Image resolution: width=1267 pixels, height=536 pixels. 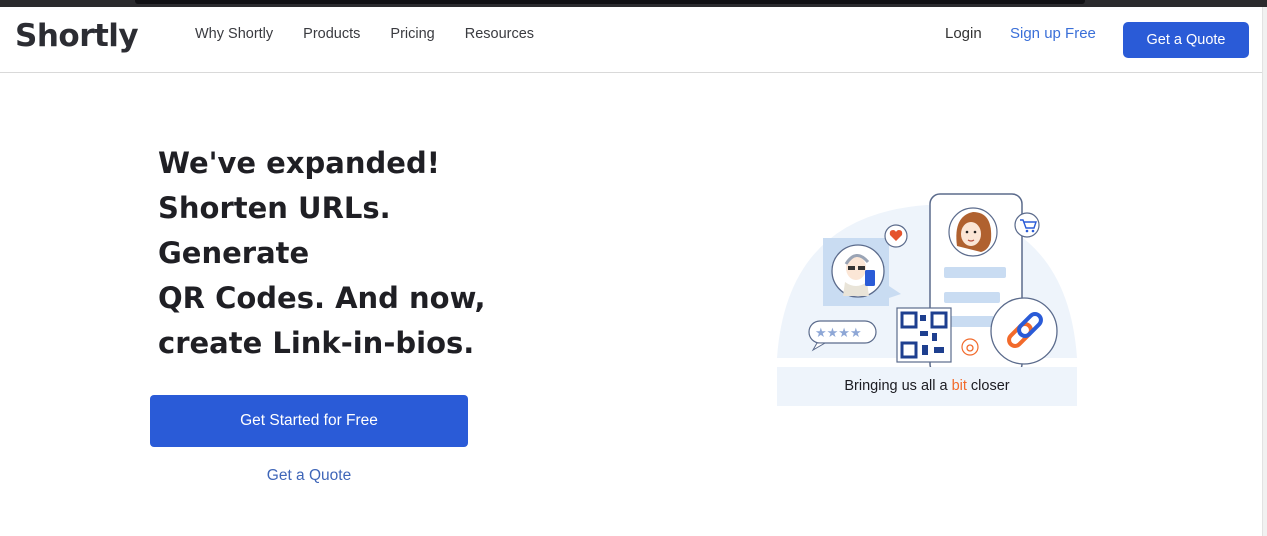 What do you see at coordinates (633, 3) in the screenshot?
I see `browser-top-strip` at bounding box center [633, 3].